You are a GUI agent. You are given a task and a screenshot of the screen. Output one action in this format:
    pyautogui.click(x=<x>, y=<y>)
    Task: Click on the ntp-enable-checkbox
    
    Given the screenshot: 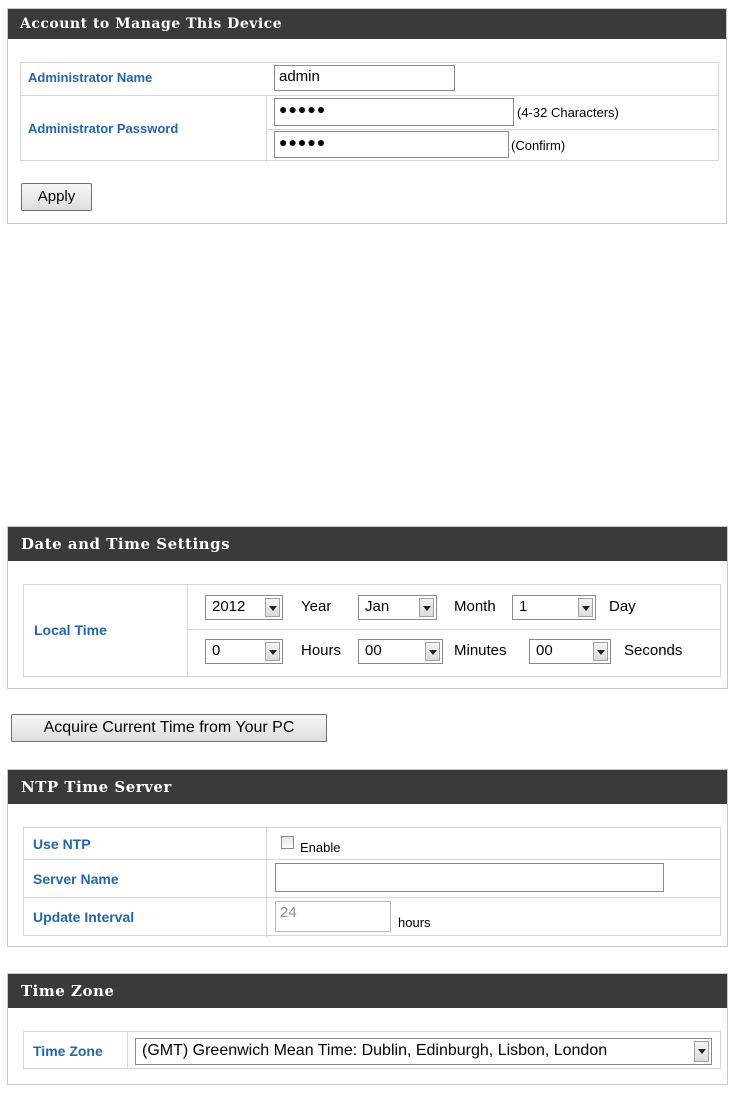 What is the action you would take?
    pyautogui.click(x=287, y=842)
    